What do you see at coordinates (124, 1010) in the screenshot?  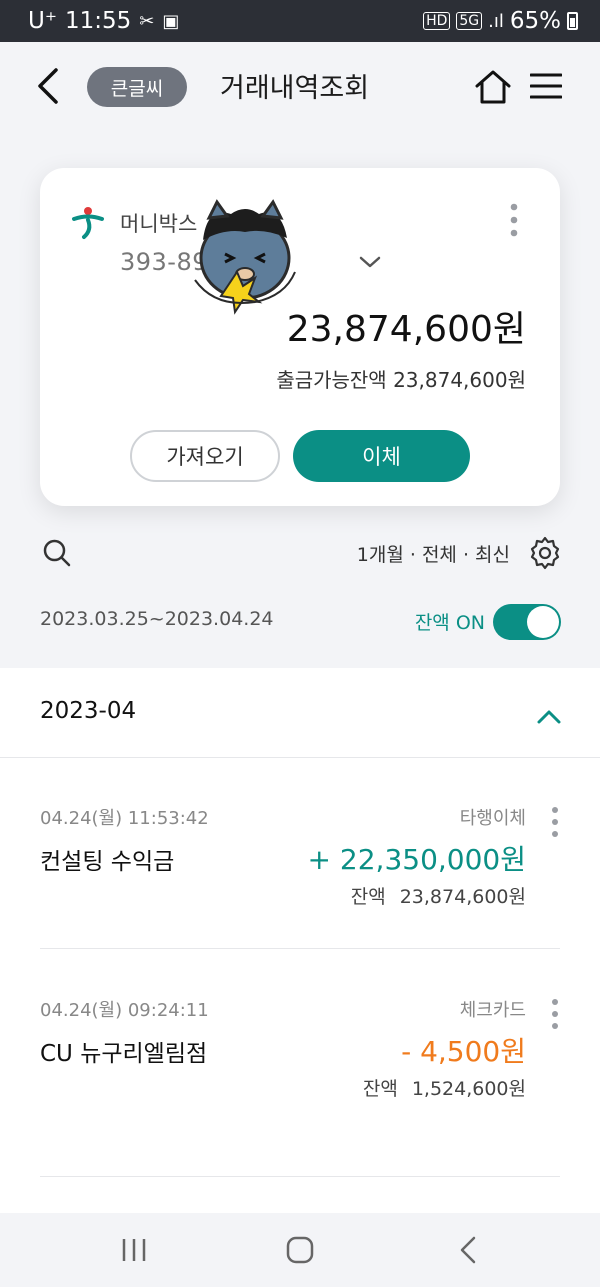 I see `transaction-datetime: 04.24(월) 09:24:11` at bounding box center [124, 1010].